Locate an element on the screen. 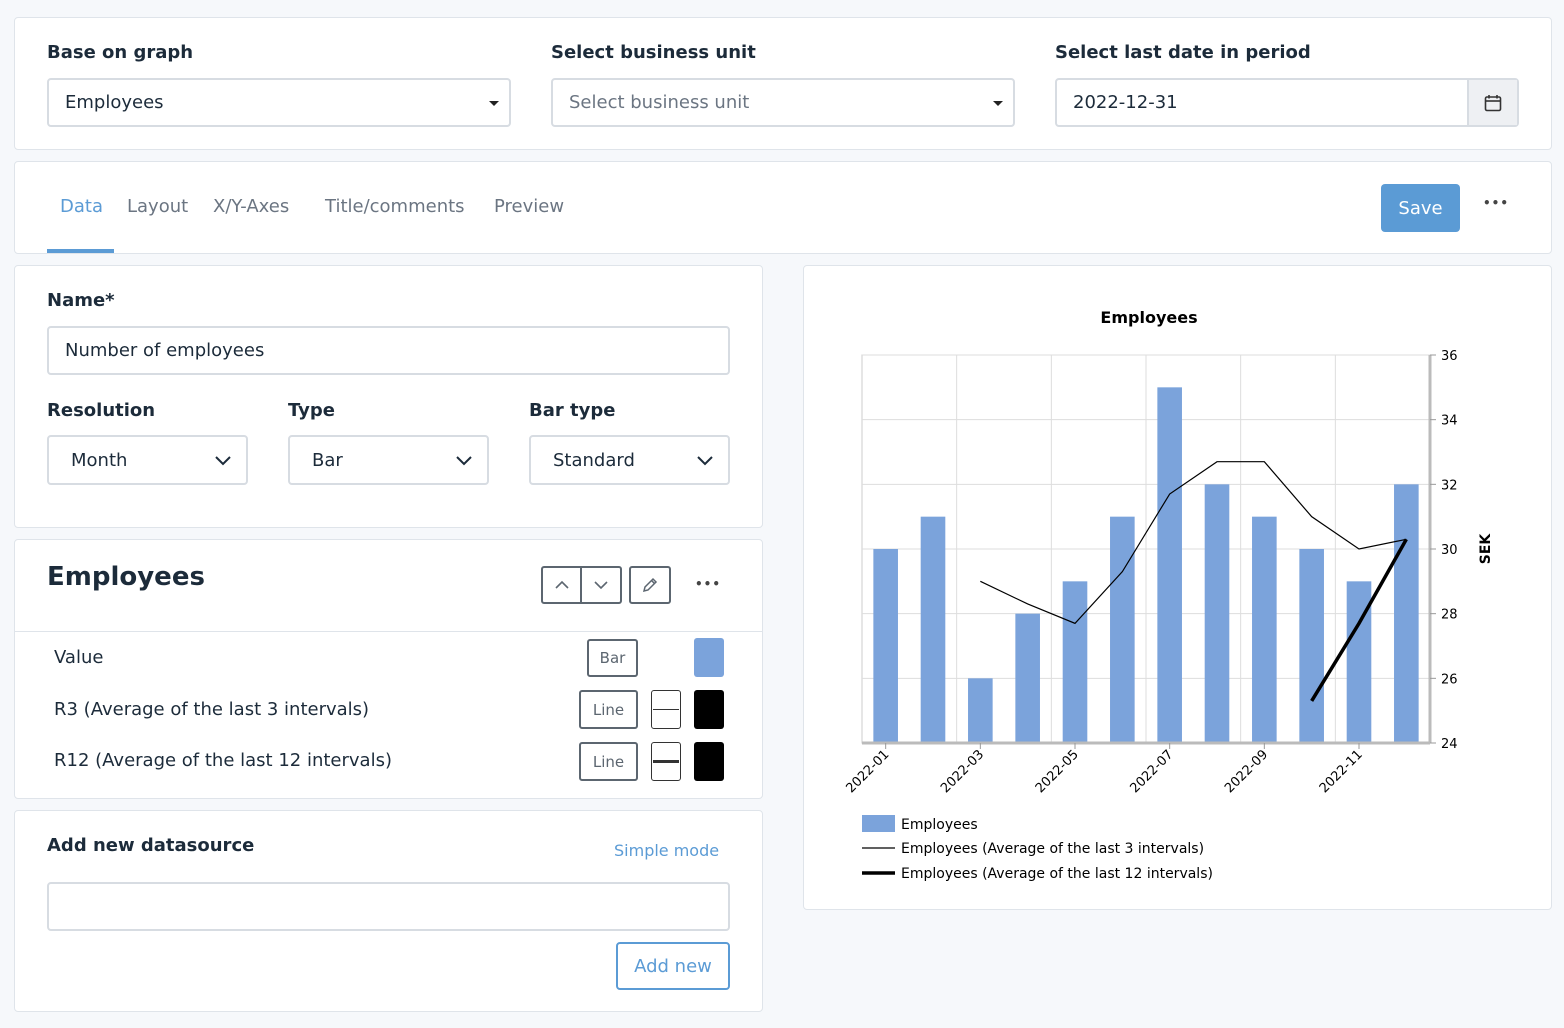 The width and height of the screenshot is (1564, 1028). name-label: Name* is located at coordinates (81, 300).